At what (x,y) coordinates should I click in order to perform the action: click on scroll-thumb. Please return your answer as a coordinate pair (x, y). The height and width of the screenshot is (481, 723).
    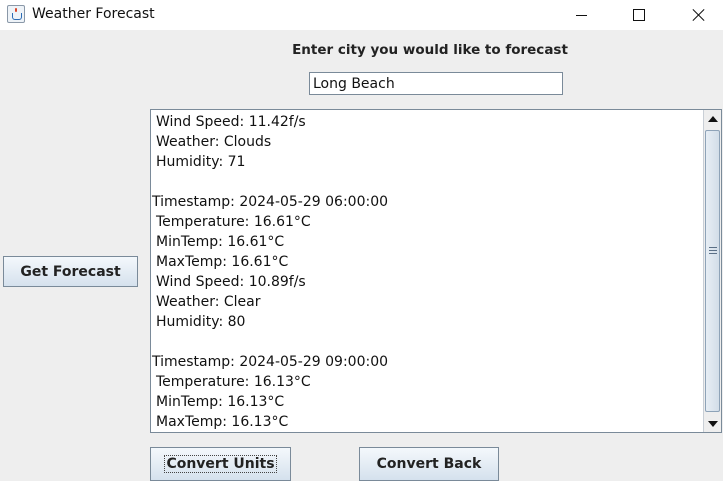
    Looking at the image, I should click on (712, 271).